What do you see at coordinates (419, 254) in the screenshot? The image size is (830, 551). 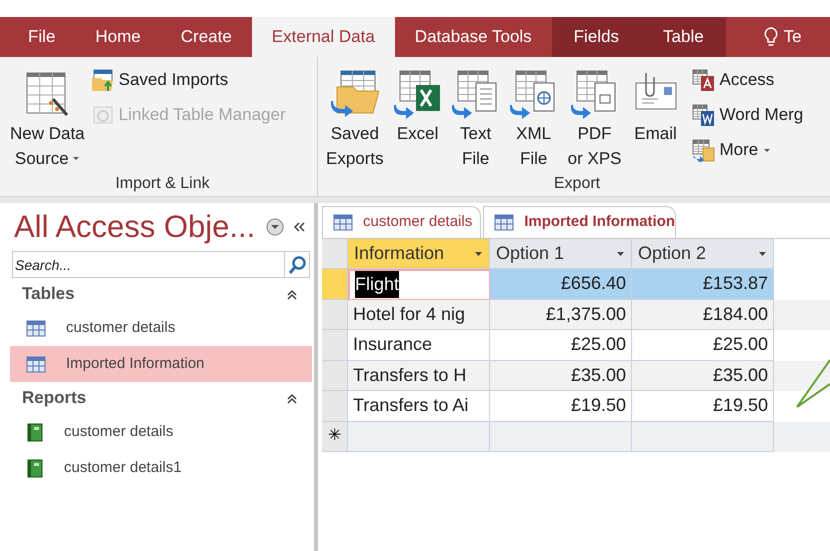 I see `column-header: Information` at bounding box center [419, 254].